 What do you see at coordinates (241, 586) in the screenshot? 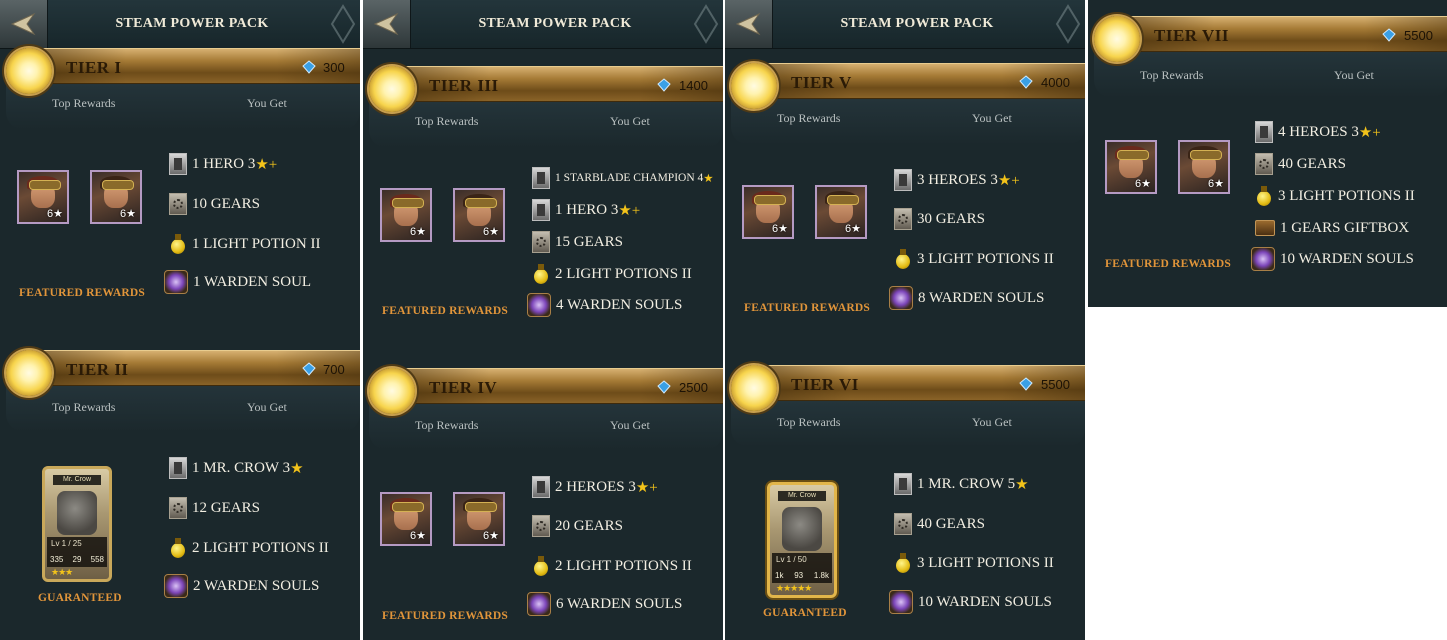
I see `reward-item: 2 WARDEN SOULS` at bounding box center [241, 586].